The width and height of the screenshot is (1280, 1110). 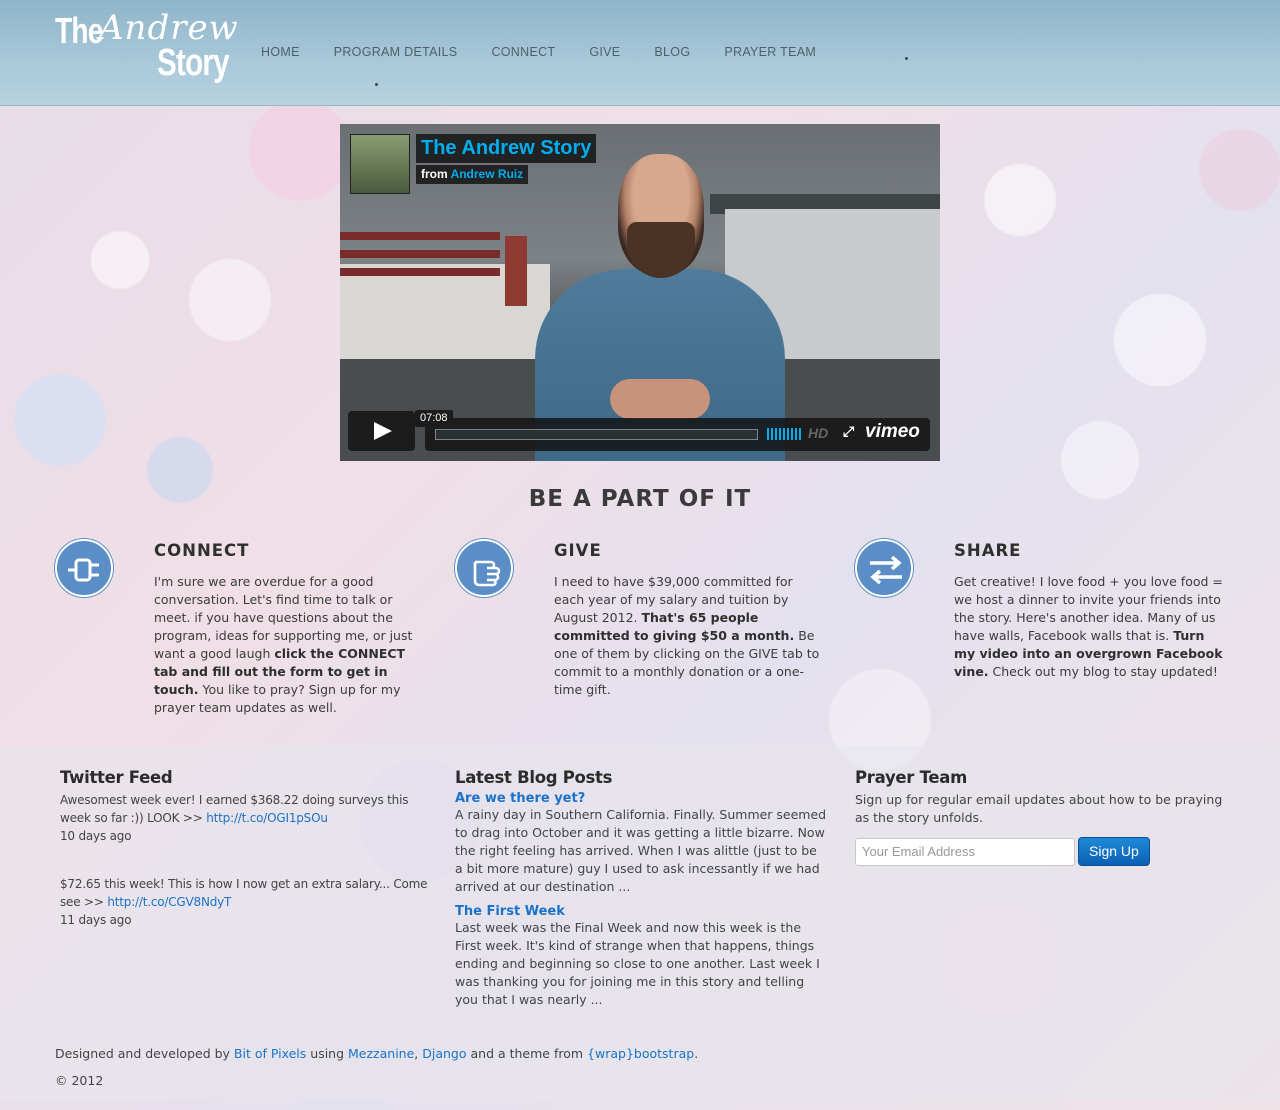 What do you see at coordinates (604, 52) in the screenshot?
I see `nav-give: GIVE` at bounding box center [604, 52].